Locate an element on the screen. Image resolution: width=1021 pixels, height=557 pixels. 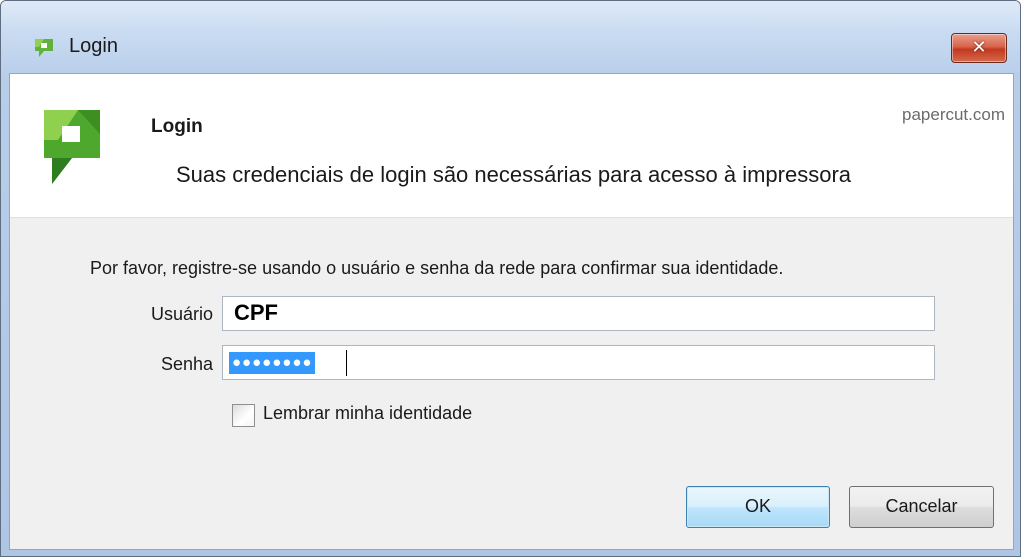
title-bar: Login ✕ is located at coordinates (510, 37).